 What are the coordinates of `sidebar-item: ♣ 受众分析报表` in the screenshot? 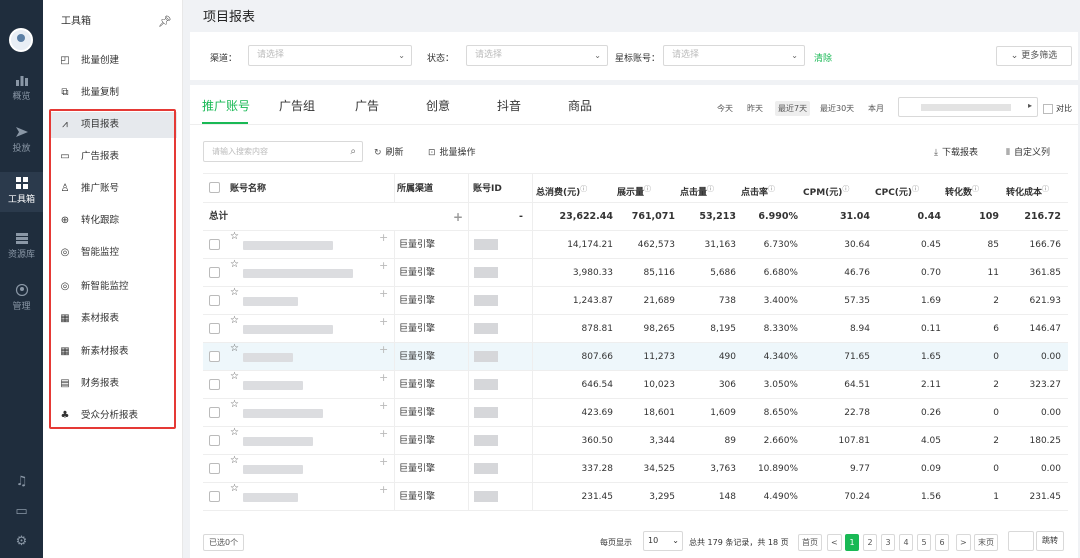 It's located at (113, 416).